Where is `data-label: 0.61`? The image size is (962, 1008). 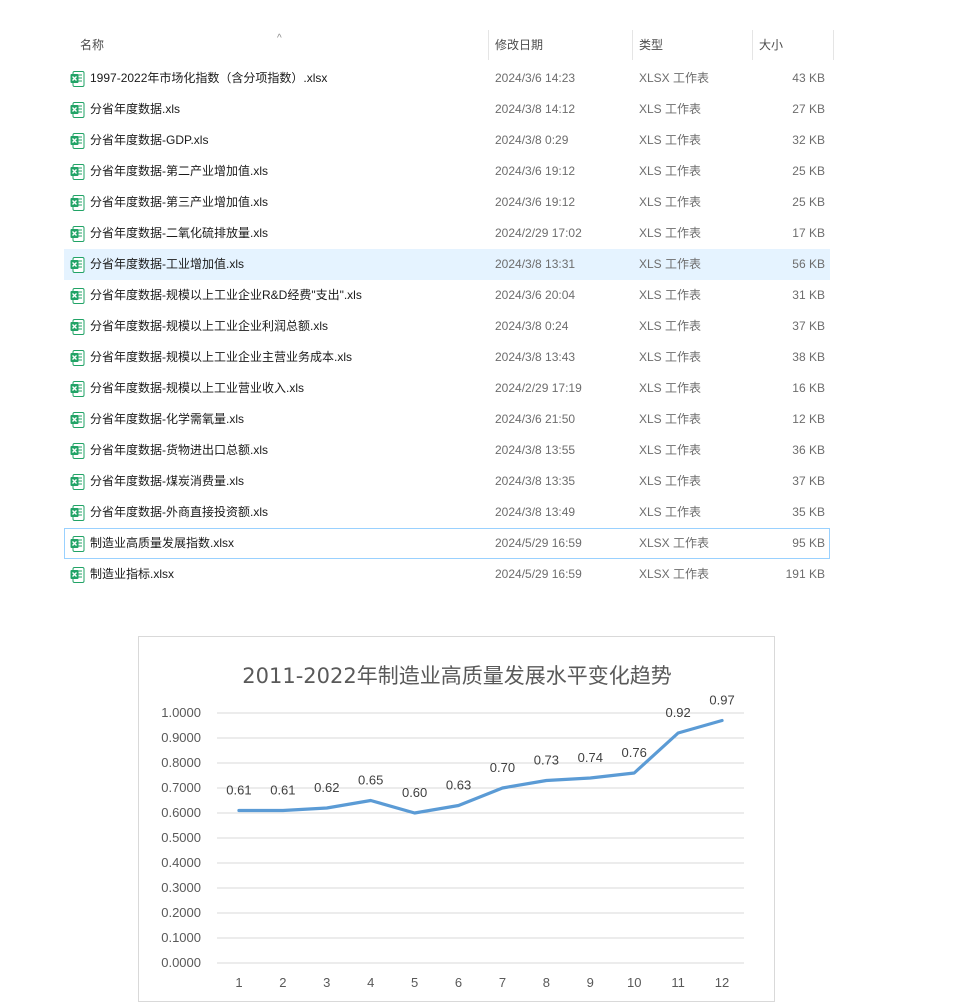 data-label: 0.61 is located at coordinates (238, 790).